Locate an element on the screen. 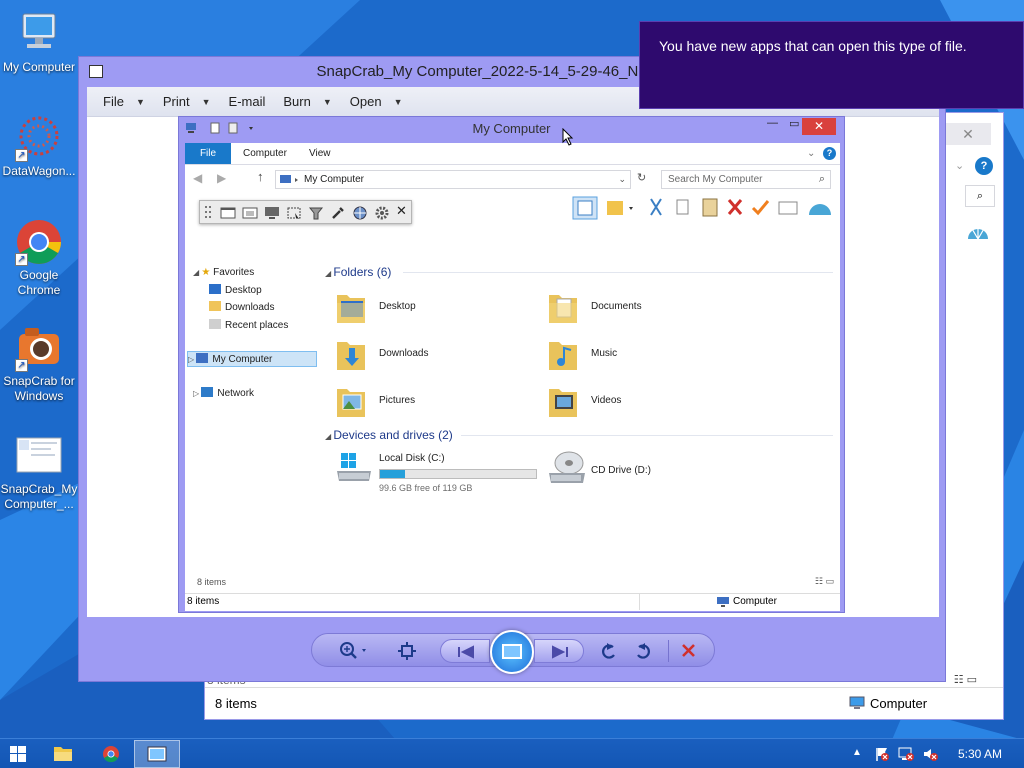 The width and height of the screenshot is (1024, 768). folder-name: Downloads is located at coordinates (404, 353).